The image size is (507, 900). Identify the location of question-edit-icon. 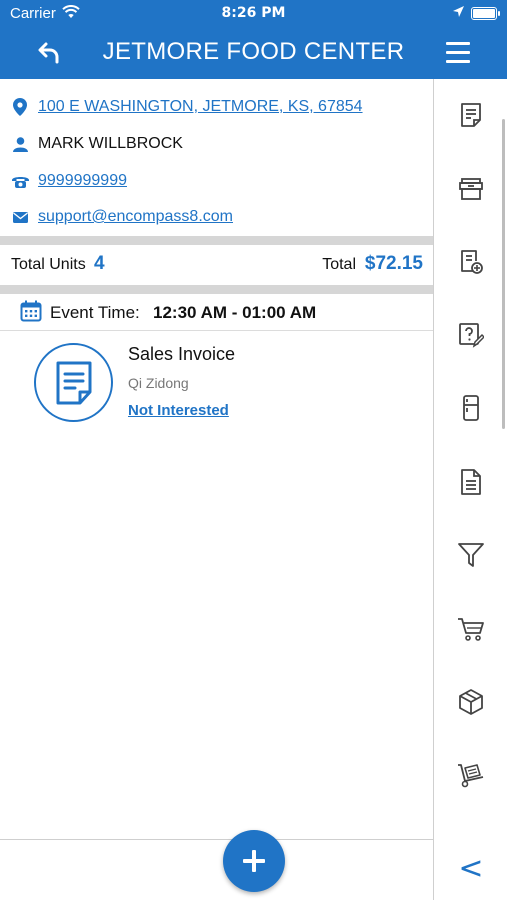
(471, 335).